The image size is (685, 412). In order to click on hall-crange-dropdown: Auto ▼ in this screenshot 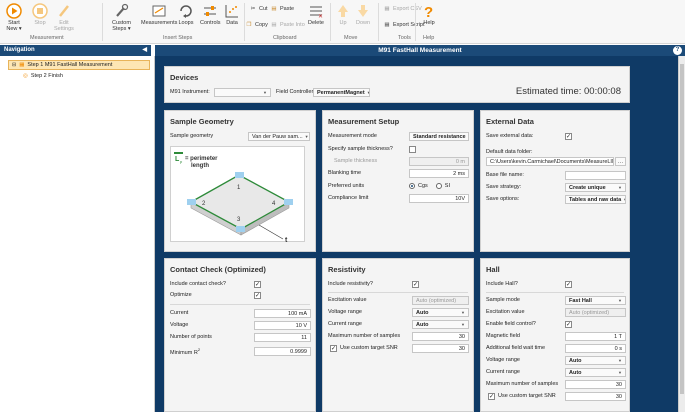, I will do `click(595, 372)`.